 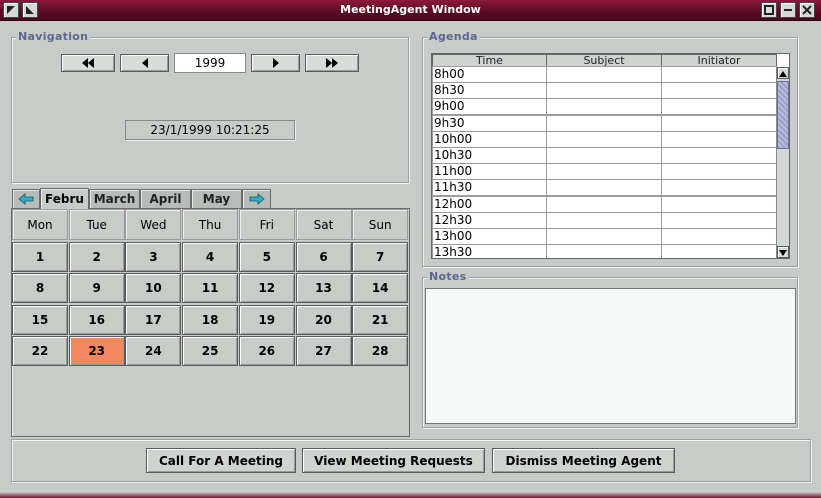 I want to click on calendar-day: 8, so click(x=40, y=288).